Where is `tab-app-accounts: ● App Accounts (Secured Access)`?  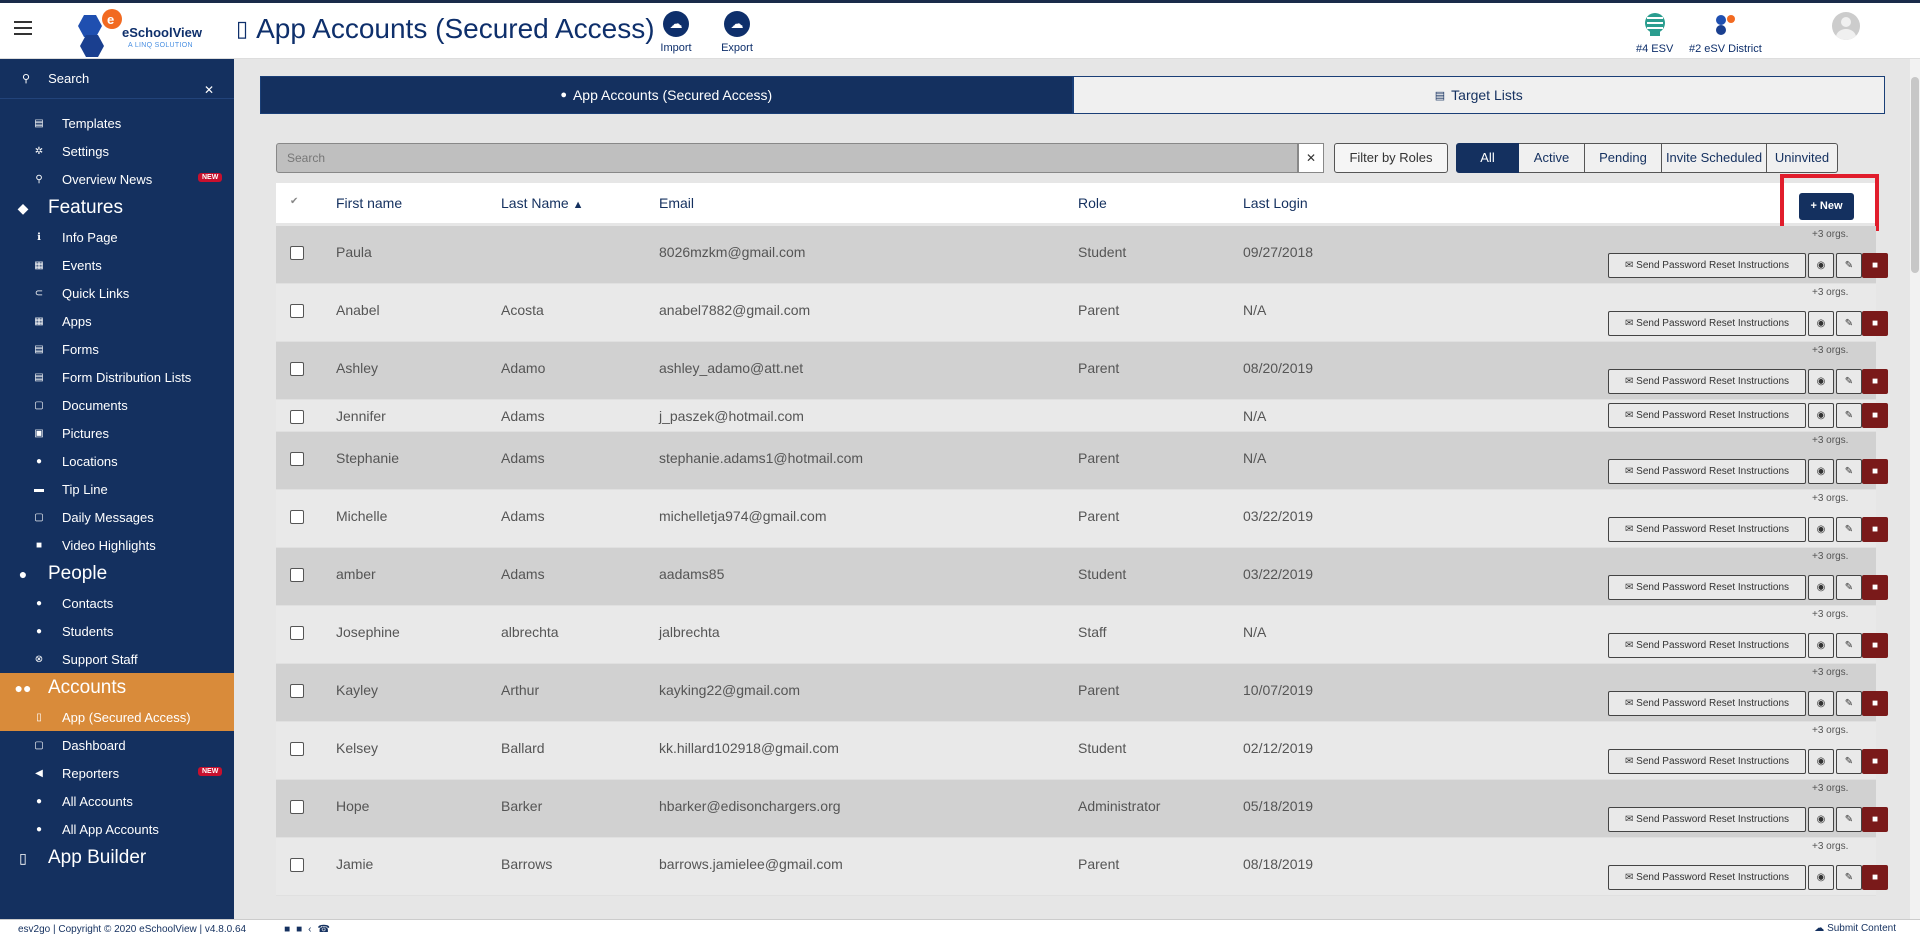 tab-app-accounts: ● App Accounts (Secured Access) is located at coordinates (666, 95).